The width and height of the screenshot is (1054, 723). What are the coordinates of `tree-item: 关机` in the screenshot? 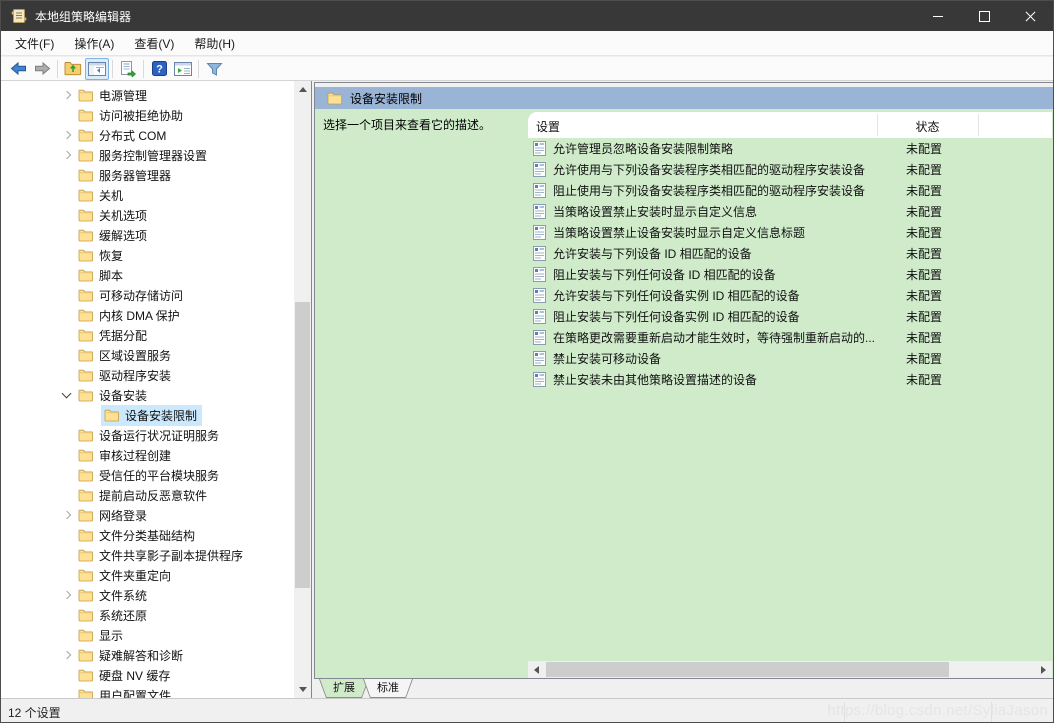 It's located at (147, 195).